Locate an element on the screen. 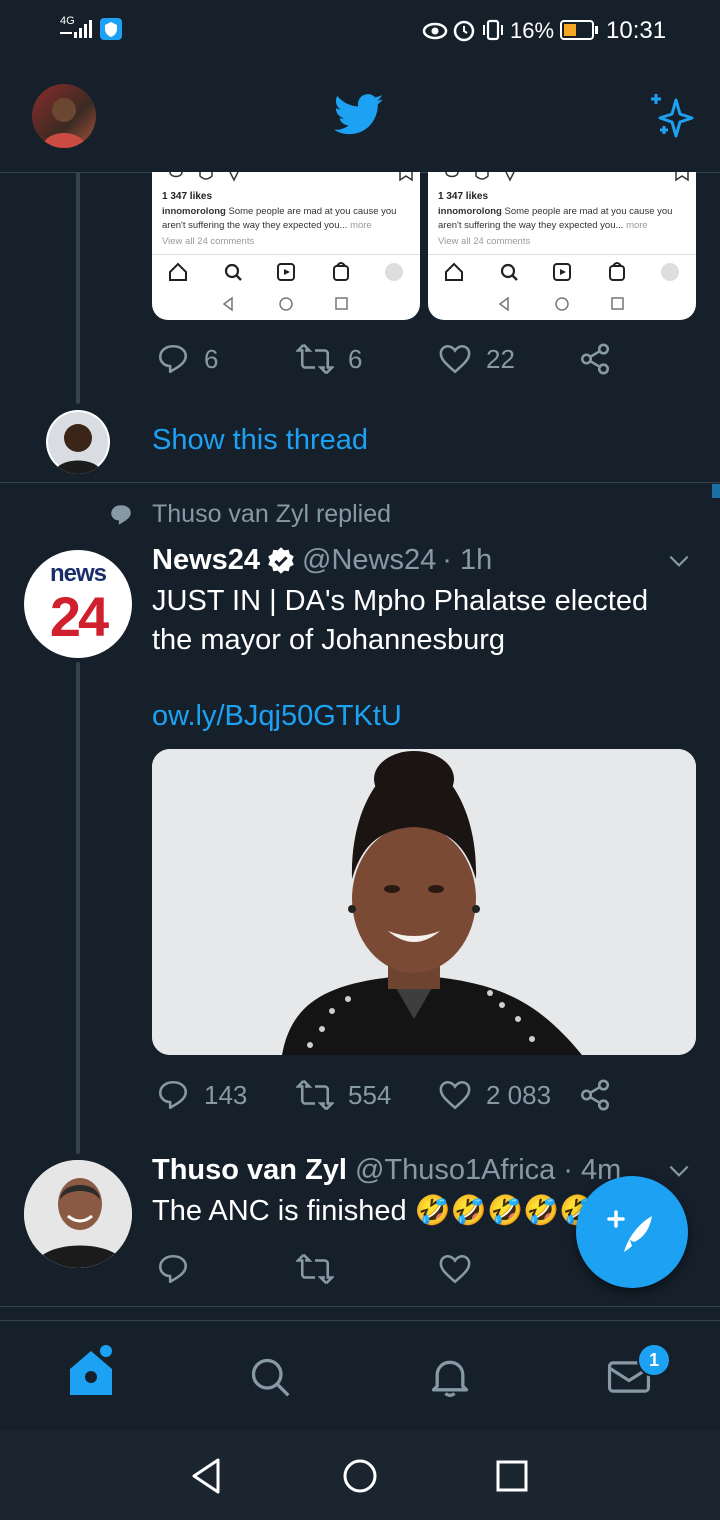  like-count: 22 is located at coordinates (500, 358).